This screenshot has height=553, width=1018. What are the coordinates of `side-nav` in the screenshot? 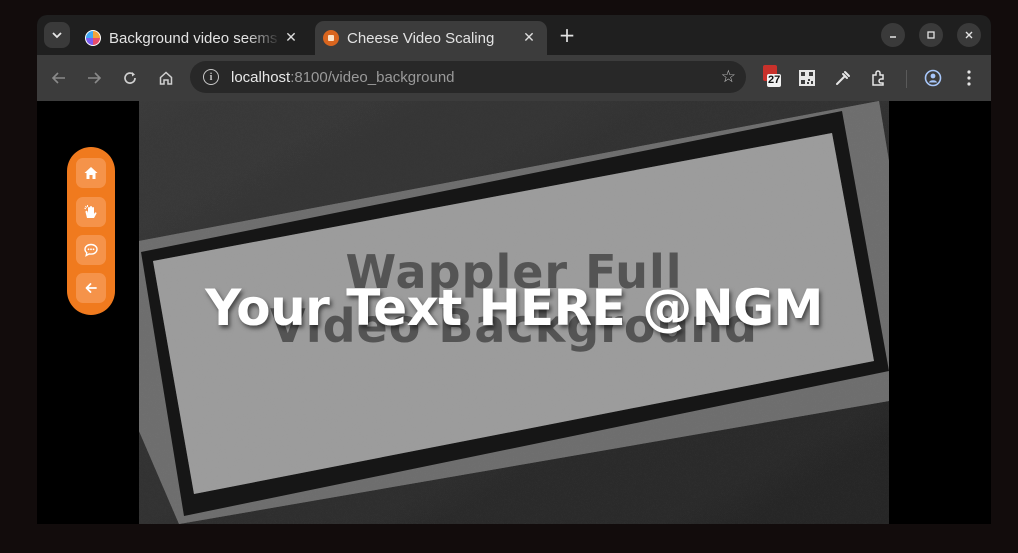 It's located at (91, 231).